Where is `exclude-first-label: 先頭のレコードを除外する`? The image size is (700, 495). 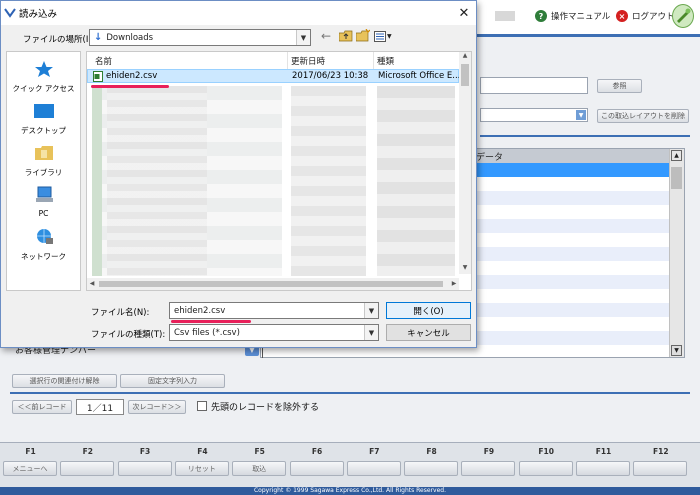 exclude-first-label: 先頭のレコードを除外する is located at coordinates (265, 408).